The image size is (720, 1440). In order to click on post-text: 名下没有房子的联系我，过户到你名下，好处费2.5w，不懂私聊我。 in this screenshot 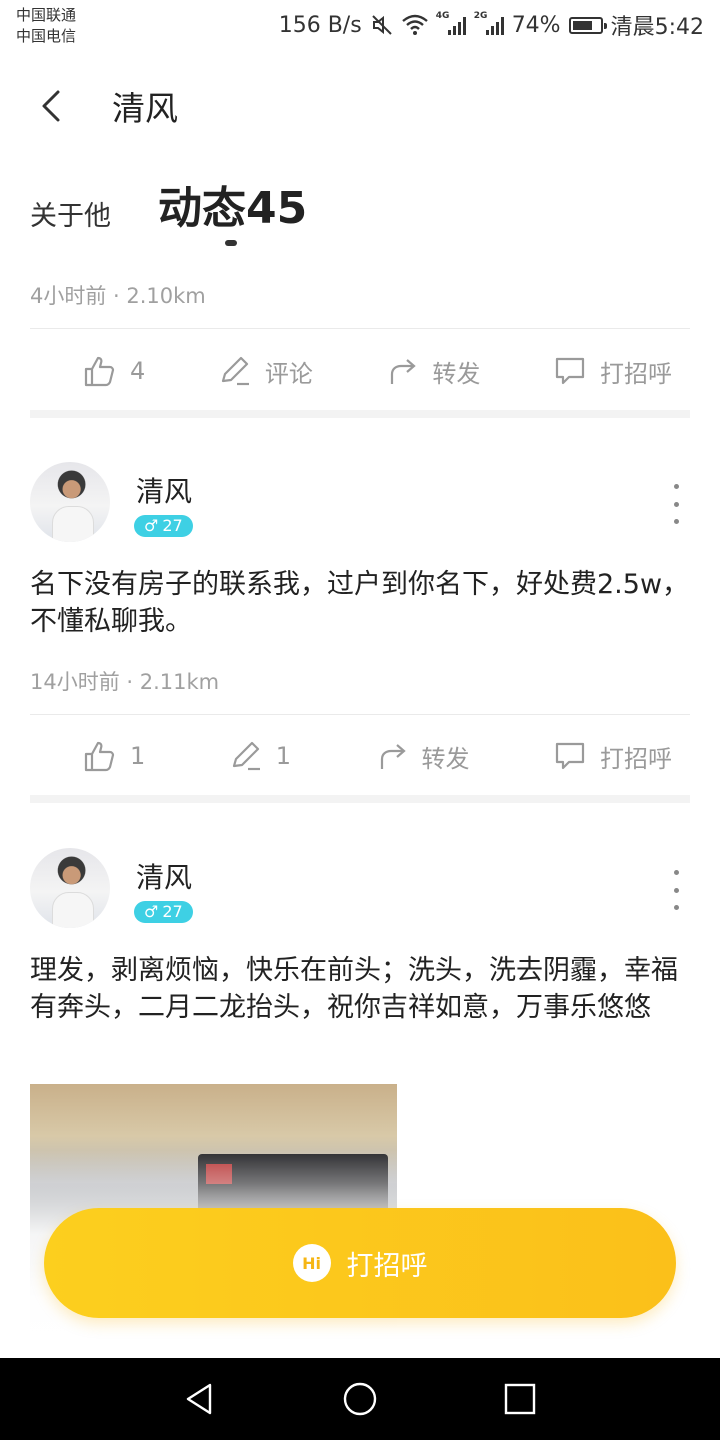, I will do `click(360, 603)`.